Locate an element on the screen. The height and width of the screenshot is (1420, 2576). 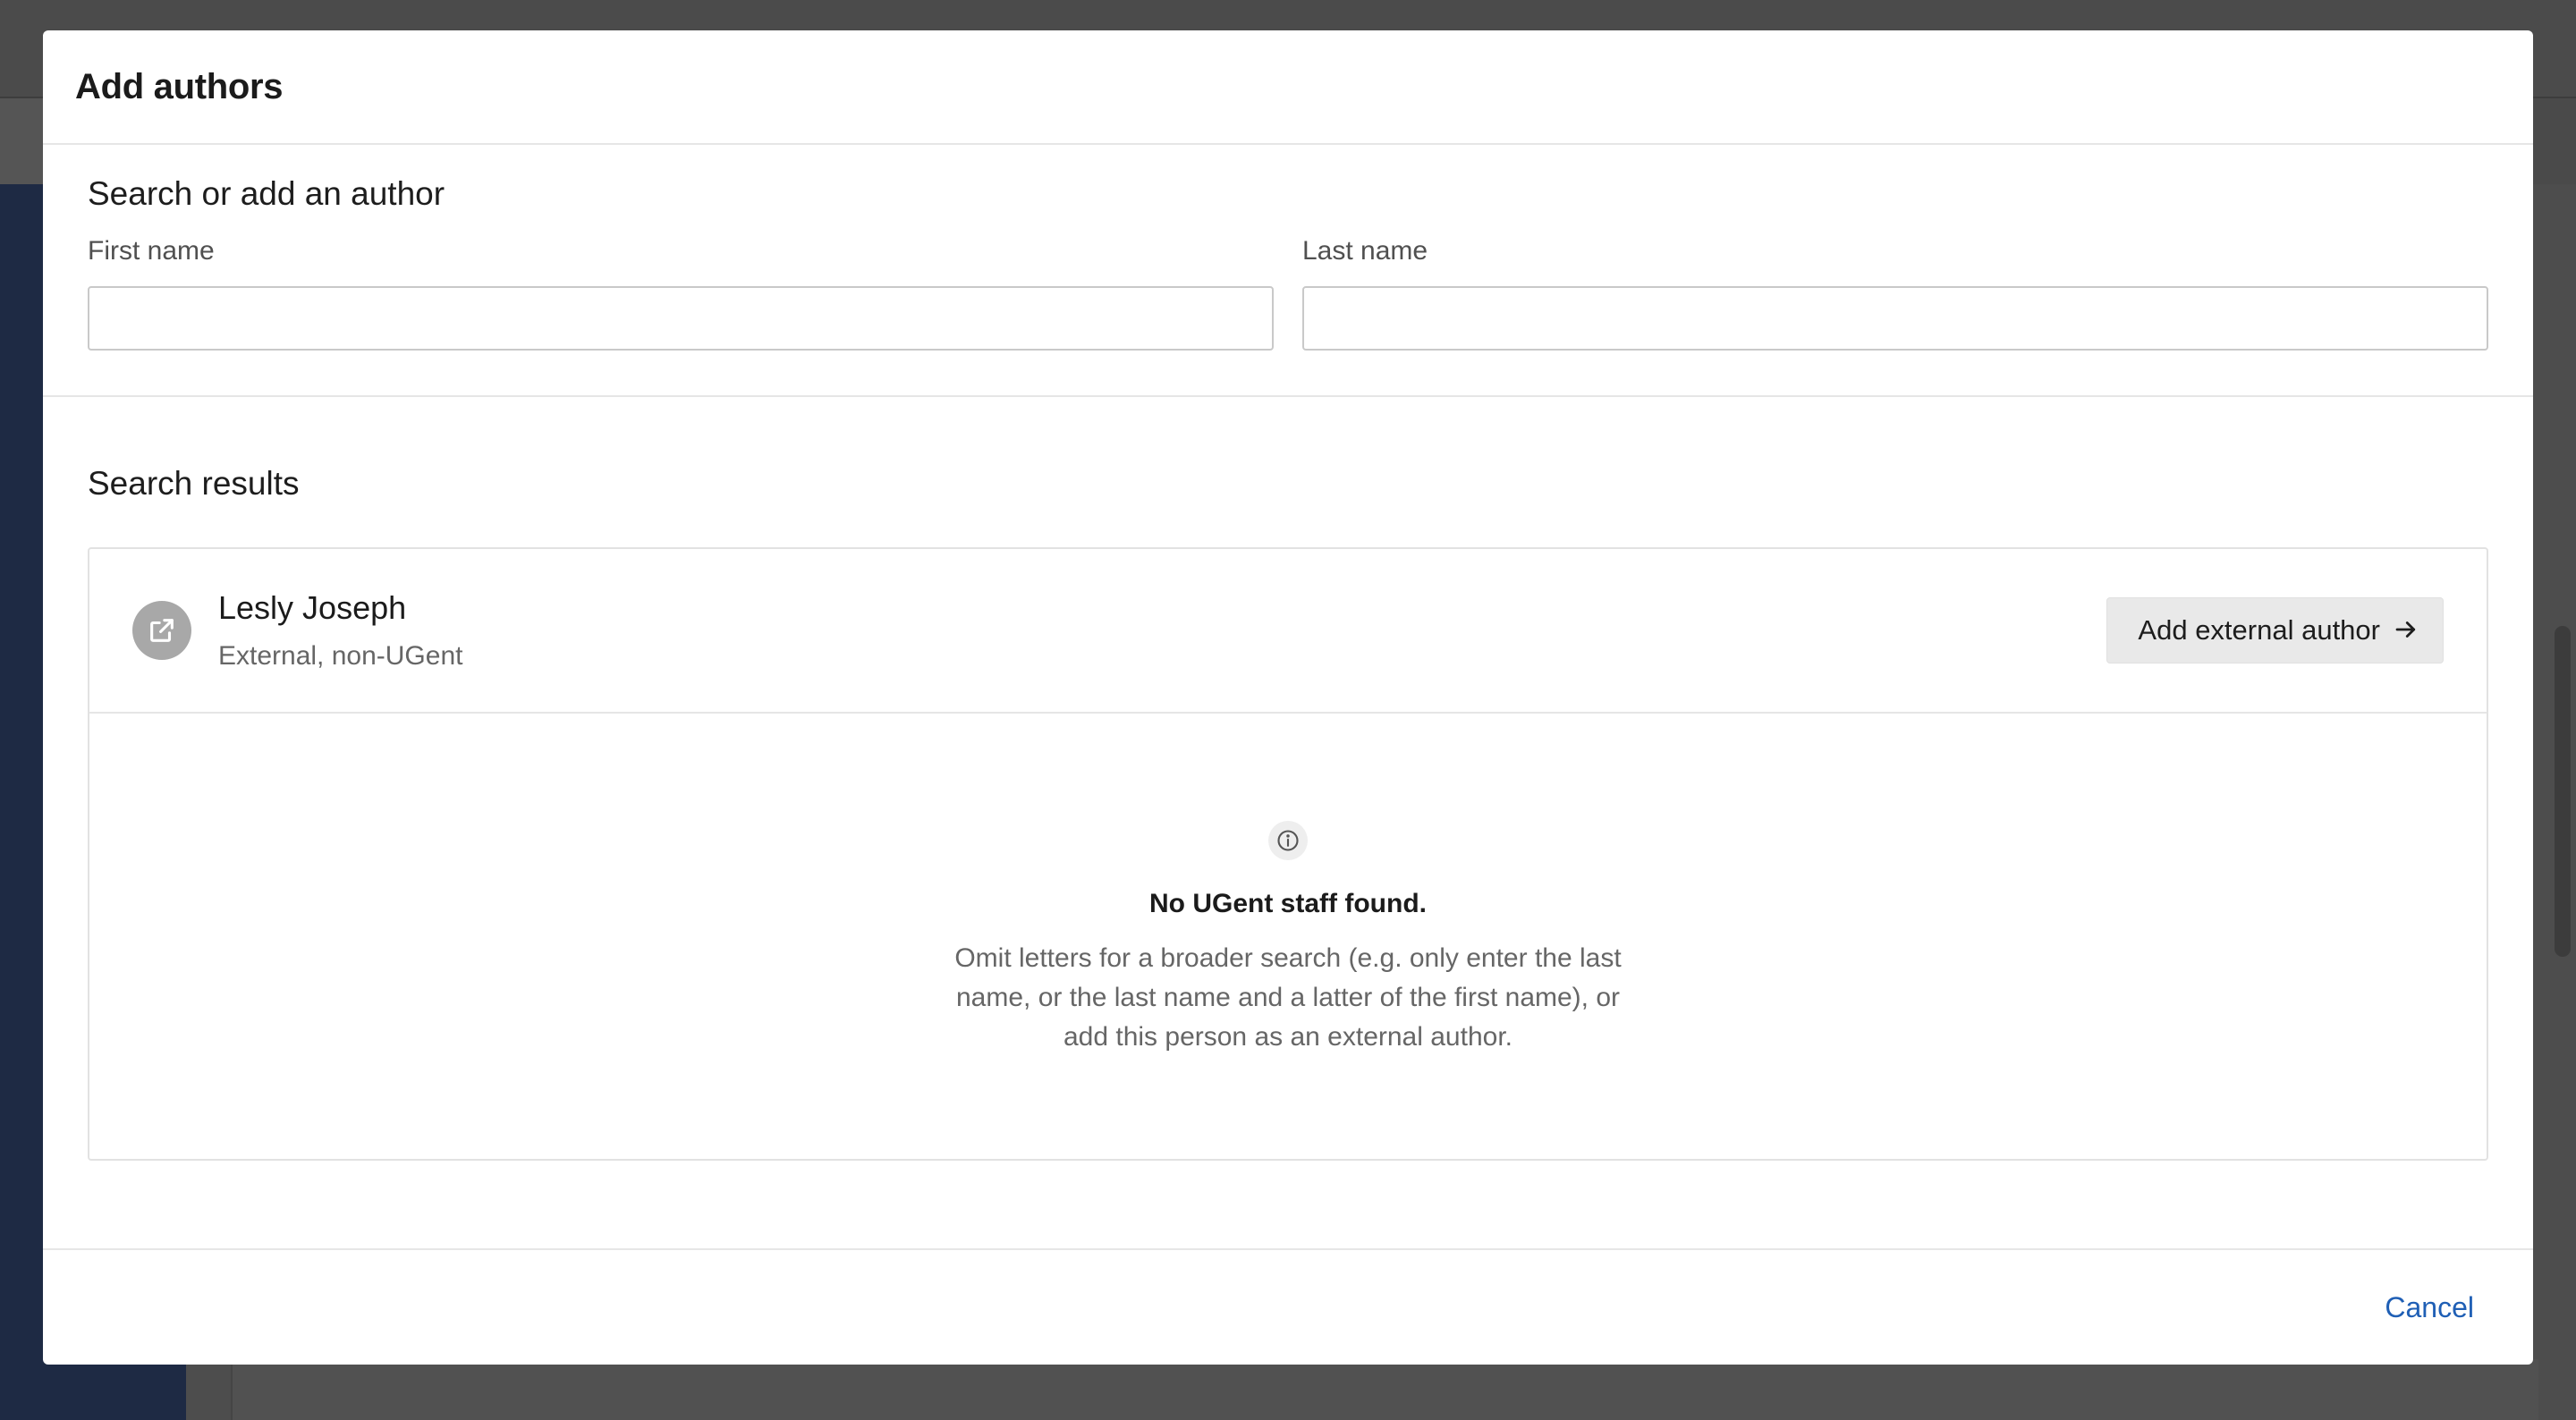
empty-state-title: No UGent staff found. is located at coordinates (1288, 904).